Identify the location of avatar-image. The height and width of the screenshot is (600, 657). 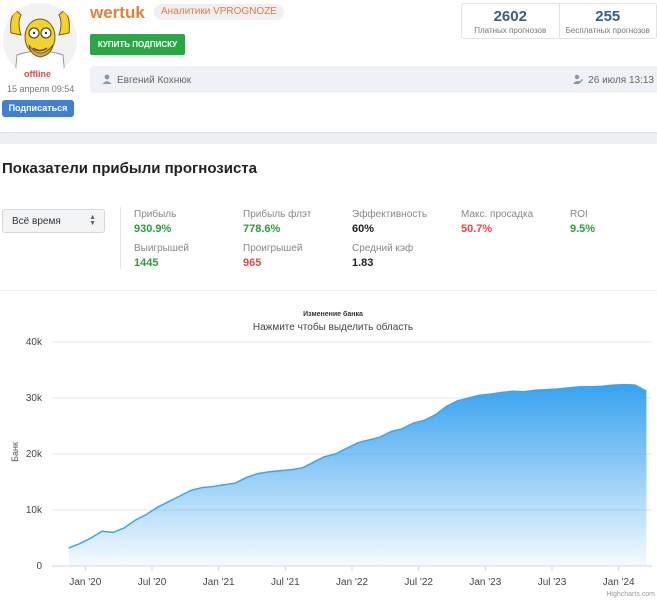
(40, 40).